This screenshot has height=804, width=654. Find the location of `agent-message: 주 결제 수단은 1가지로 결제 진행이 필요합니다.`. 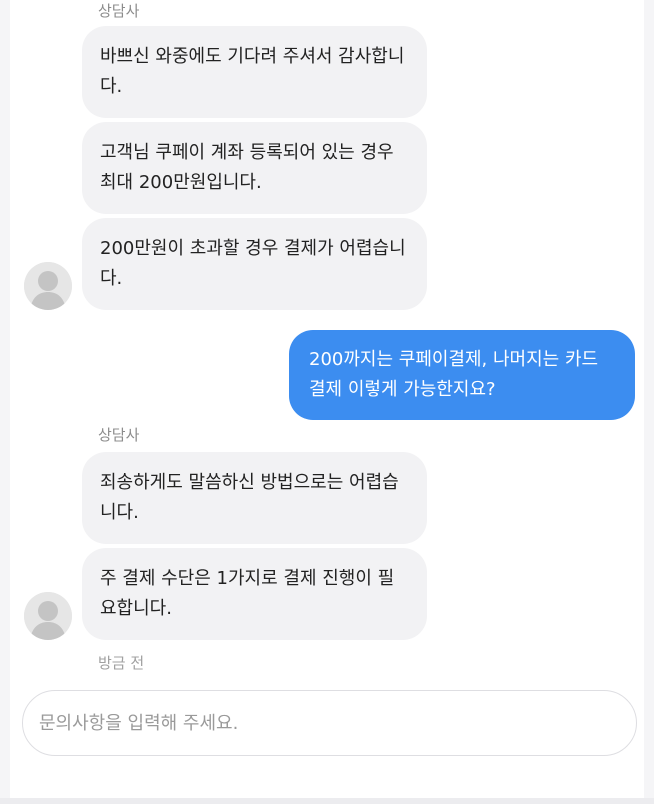

agent-message: 주 결제 수단은 1가지로 결제 진행이 필요합니다. is located at coordinates (254, 594).